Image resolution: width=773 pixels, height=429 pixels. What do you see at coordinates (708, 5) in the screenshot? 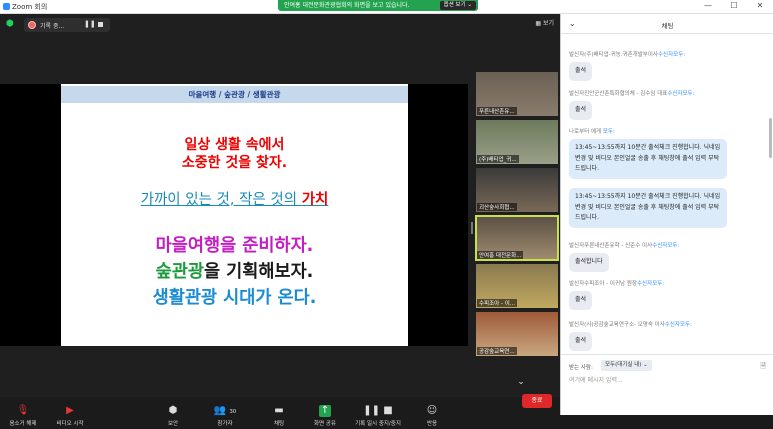
I see `minimize-button: —` at bounding box center [708, 5].